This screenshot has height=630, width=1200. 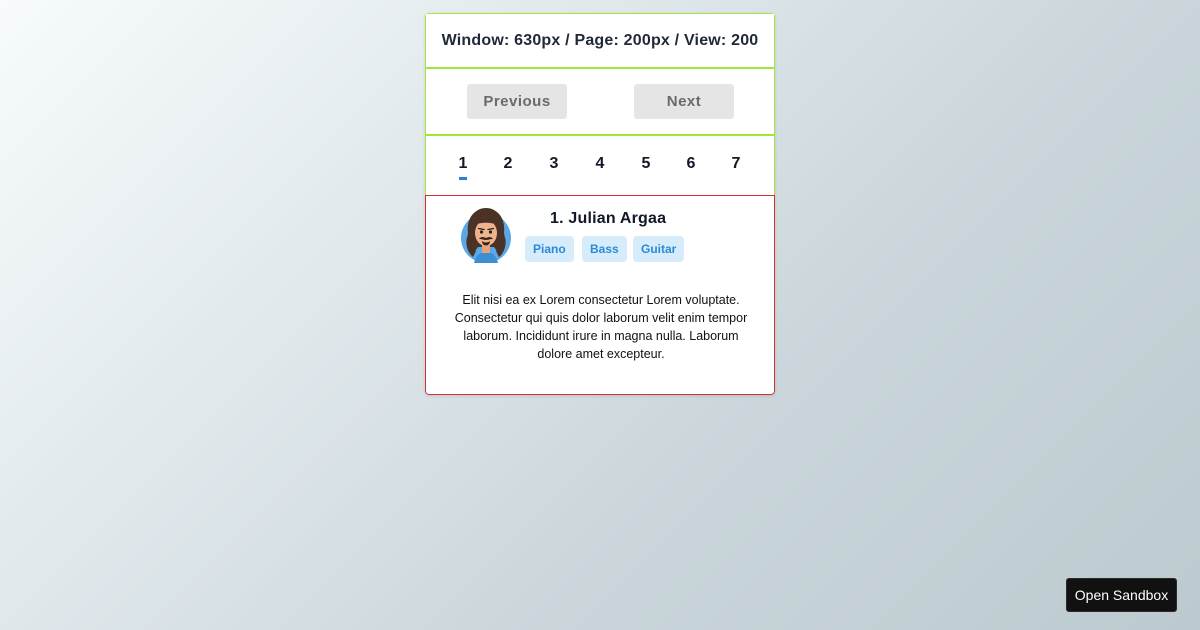 I want to click on window-info-text: Window: 630px / Page: 200px / View: 200, so click(x=600, y=40).